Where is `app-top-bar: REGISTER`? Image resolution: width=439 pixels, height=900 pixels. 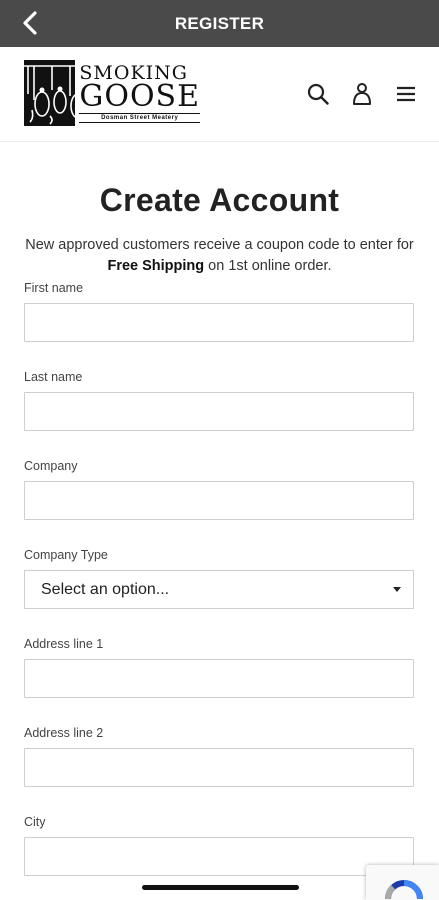 app-top-bar: REGISTER is located at coordinates (219, 23).